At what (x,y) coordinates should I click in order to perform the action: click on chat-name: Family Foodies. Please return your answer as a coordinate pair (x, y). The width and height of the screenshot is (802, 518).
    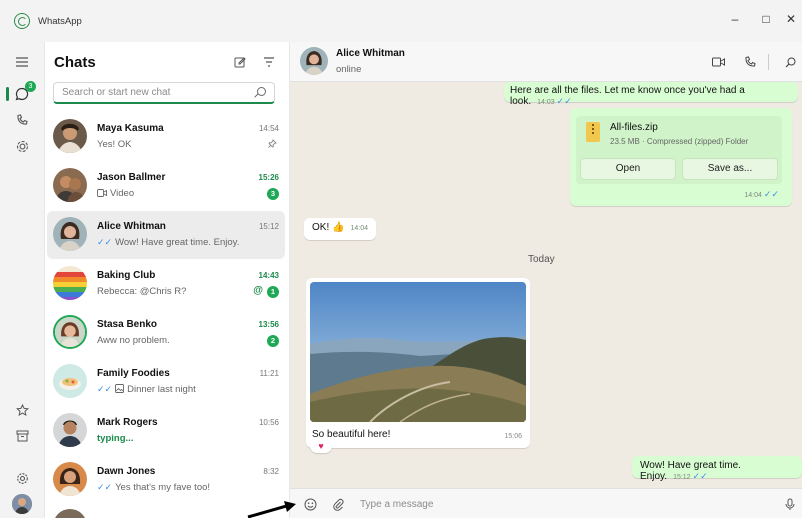
    Looking at the image, I should click on (133, 373).